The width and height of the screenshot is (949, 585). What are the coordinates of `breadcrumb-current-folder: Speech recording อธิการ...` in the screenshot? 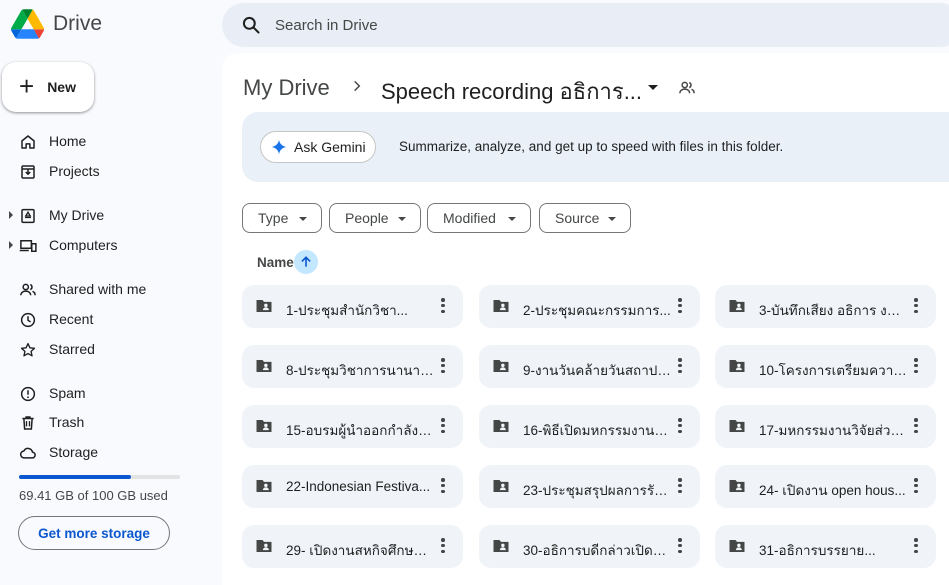 It's located at (511, 91).